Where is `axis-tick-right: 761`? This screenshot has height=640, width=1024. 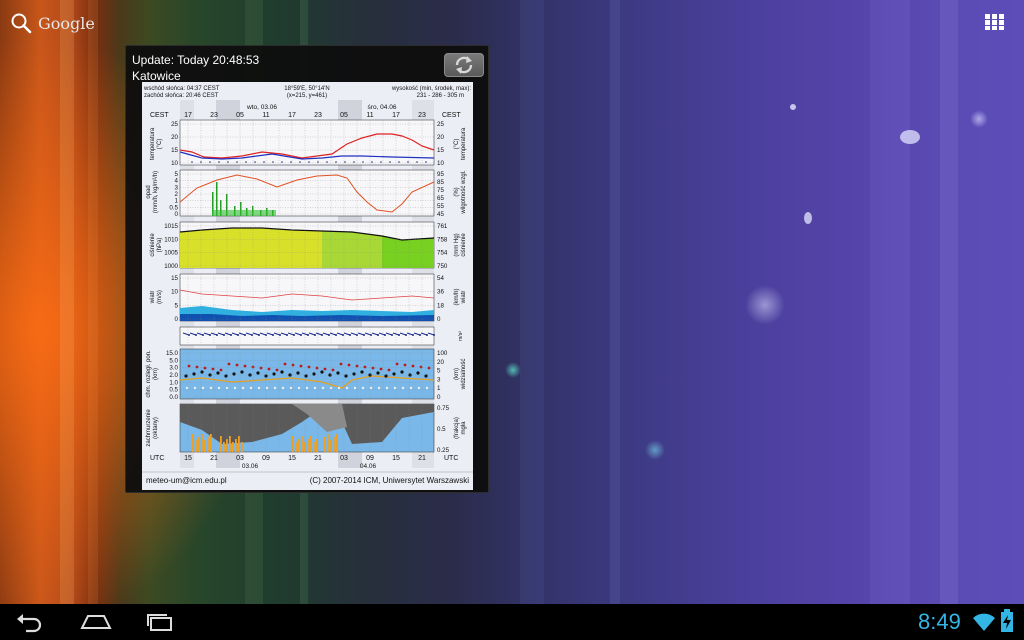
axis-tick-right: 761 is located at coordinates (442, 226).